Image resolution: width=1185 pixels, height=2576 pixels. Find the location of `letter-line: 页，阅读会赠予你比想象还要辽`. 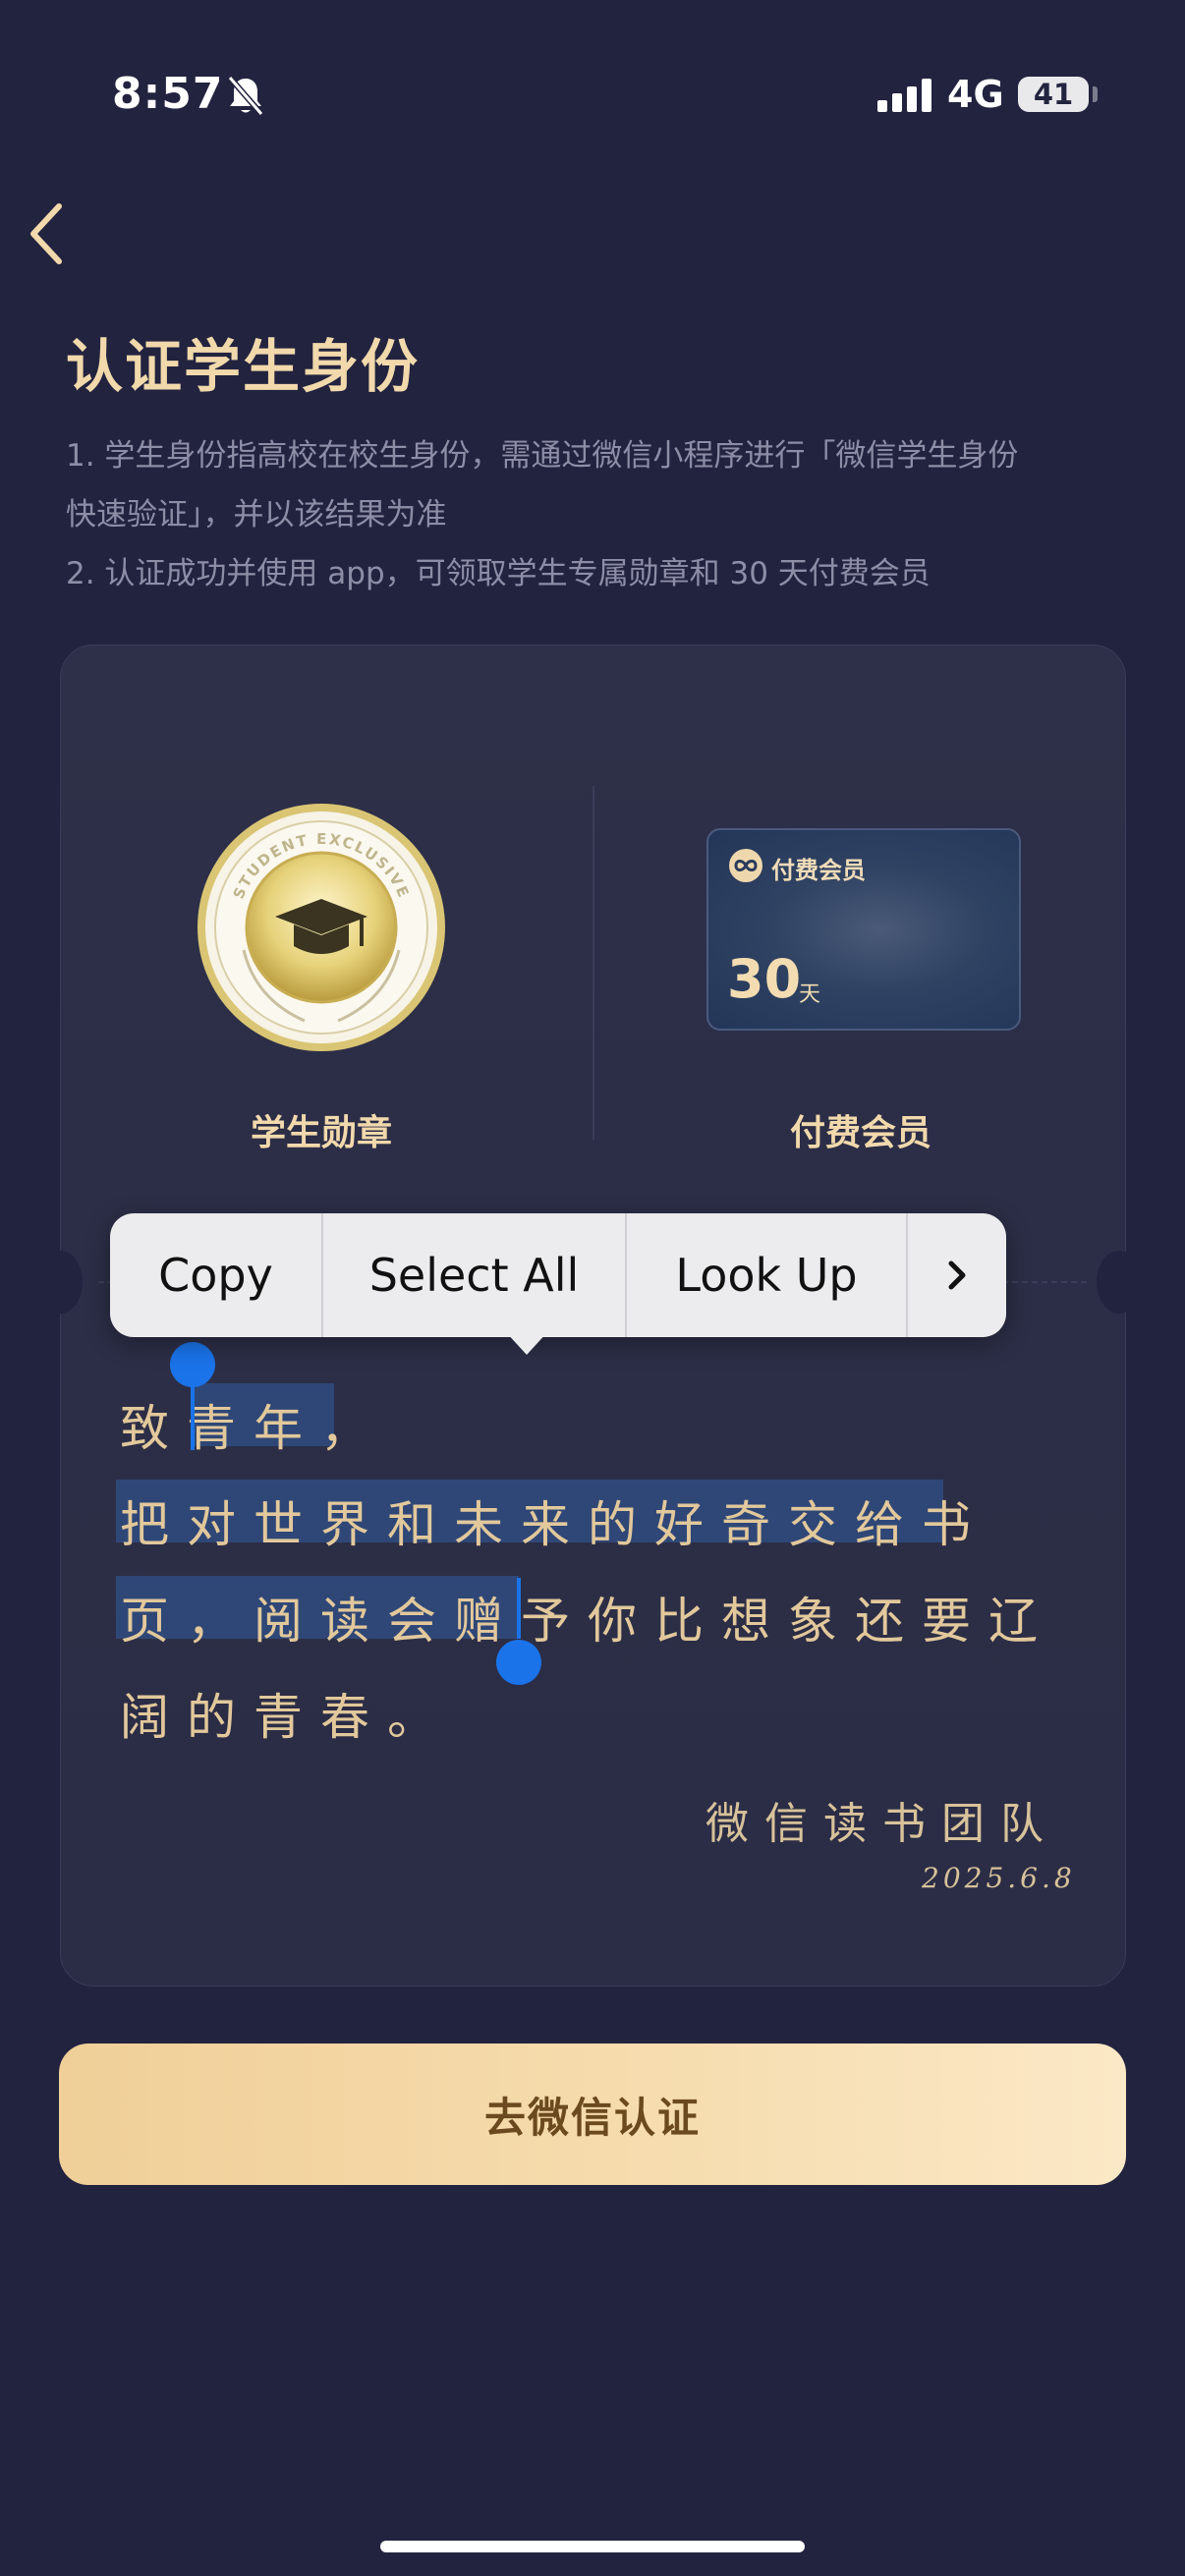

letter-line: 页，阅读会赠予你比想象还要辽 is located at coordinates (588, 1621).